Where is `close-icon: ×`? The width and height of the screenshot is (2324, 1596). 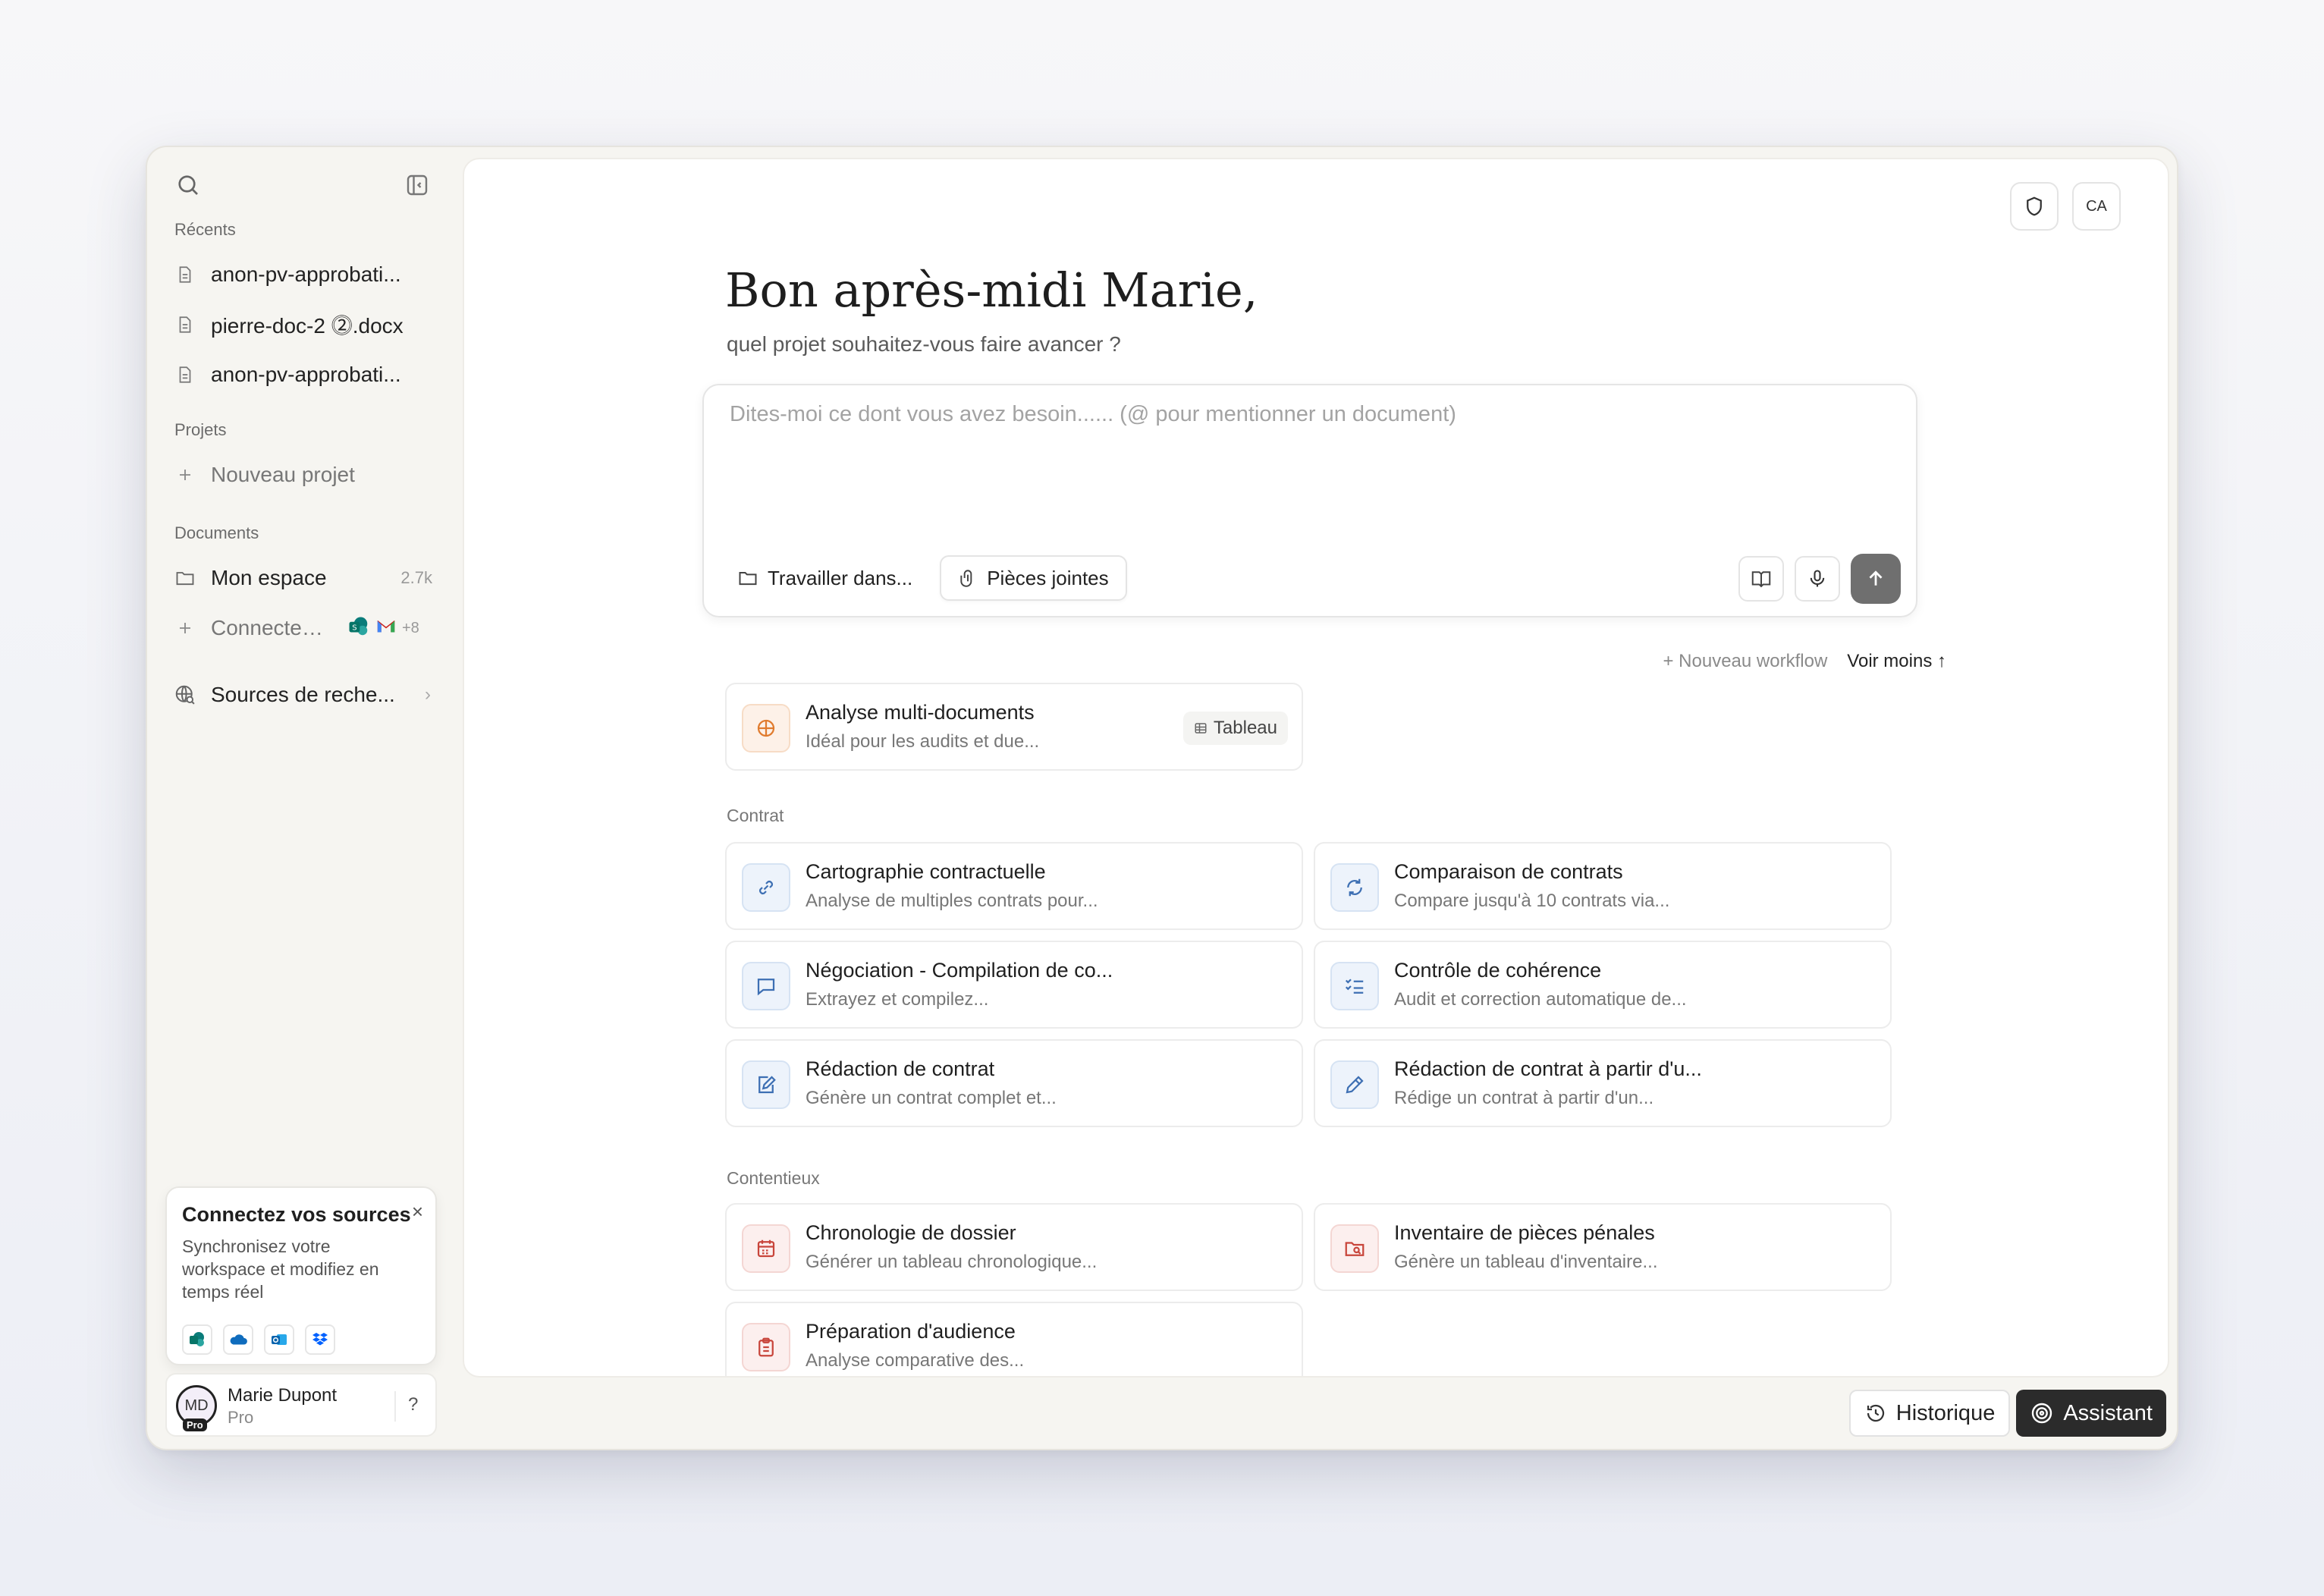 close-icon: × is located at coordinates (417, 1212).